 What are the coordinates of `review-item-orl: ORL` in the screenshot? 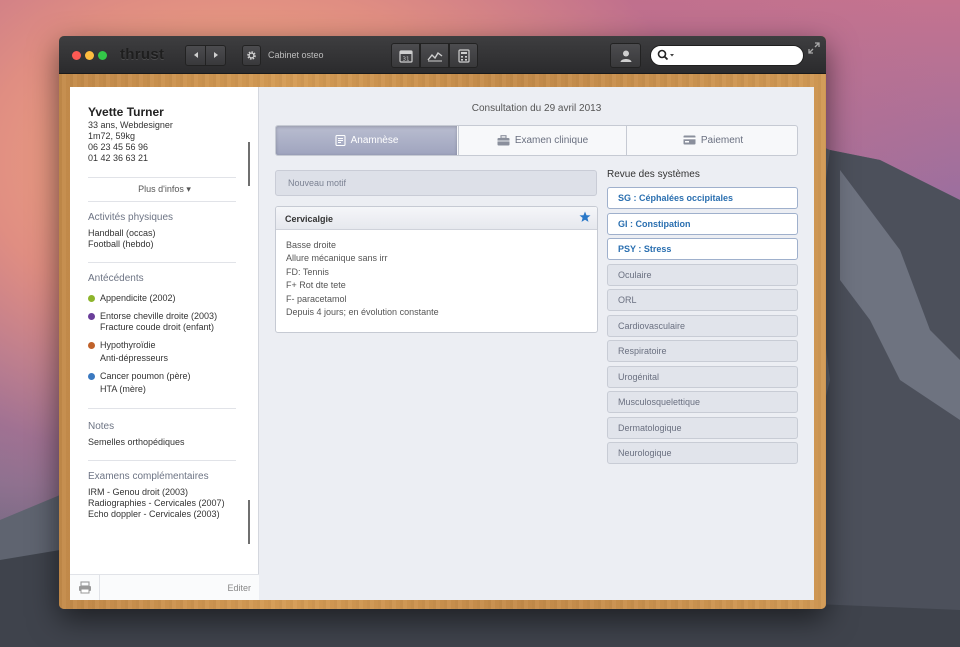 It's located at (702, 300).